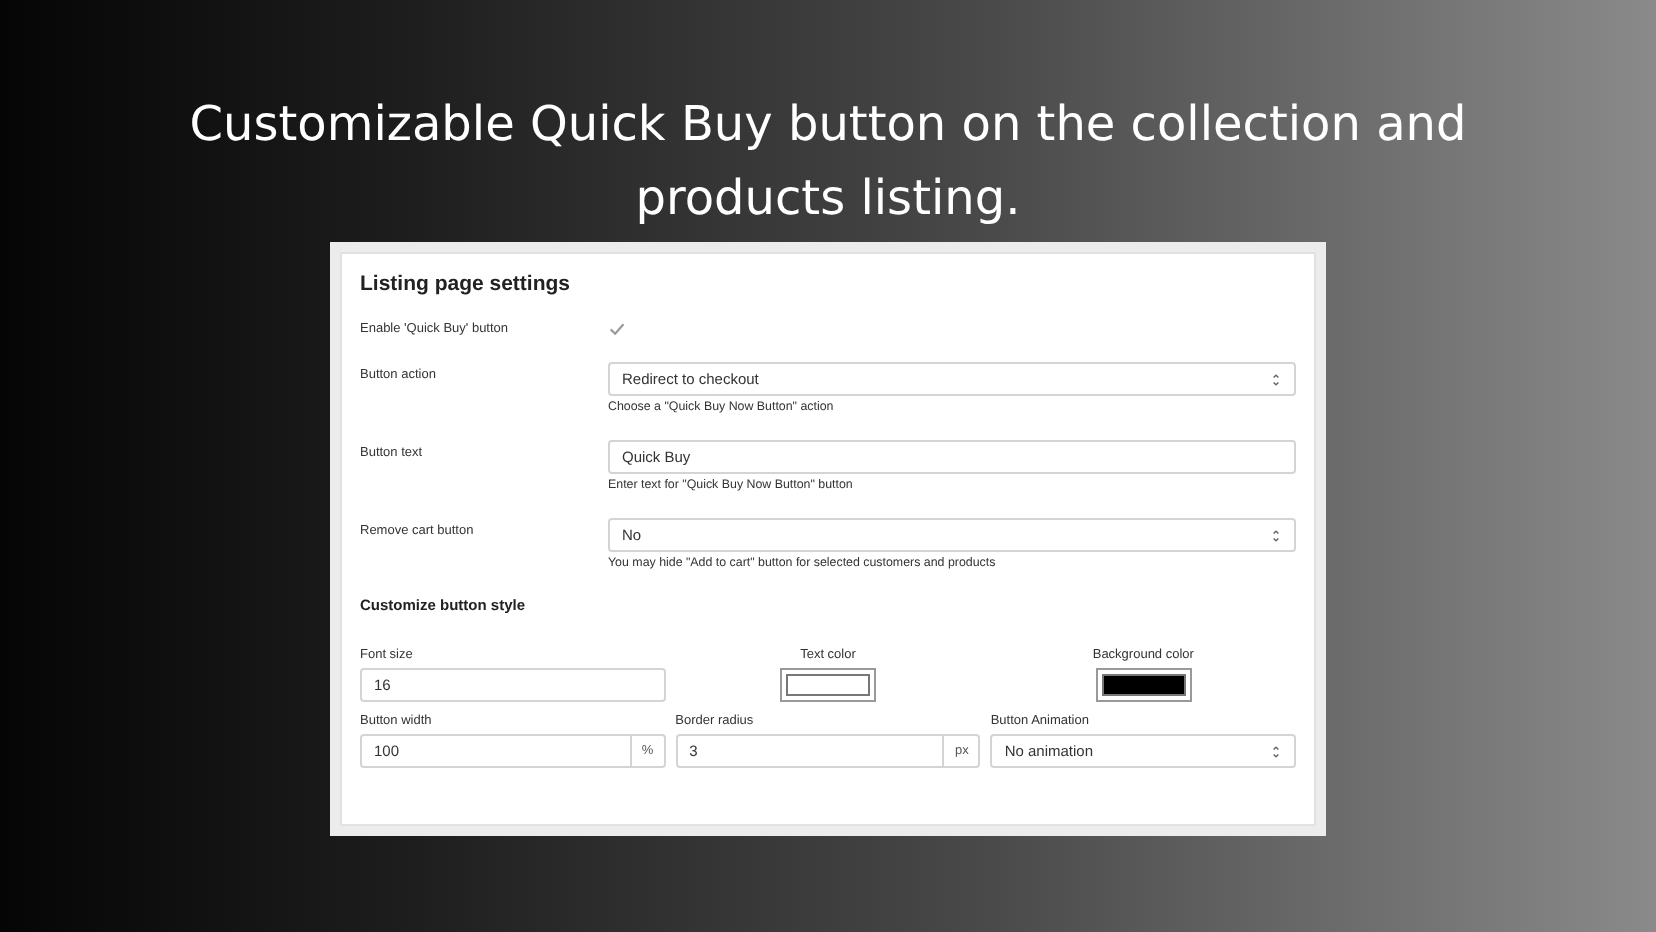 This screenshot has width=1656, height=932. I want to click on headline: Customizable Quick Buy button on the collection and products listing., so click(828, 162).